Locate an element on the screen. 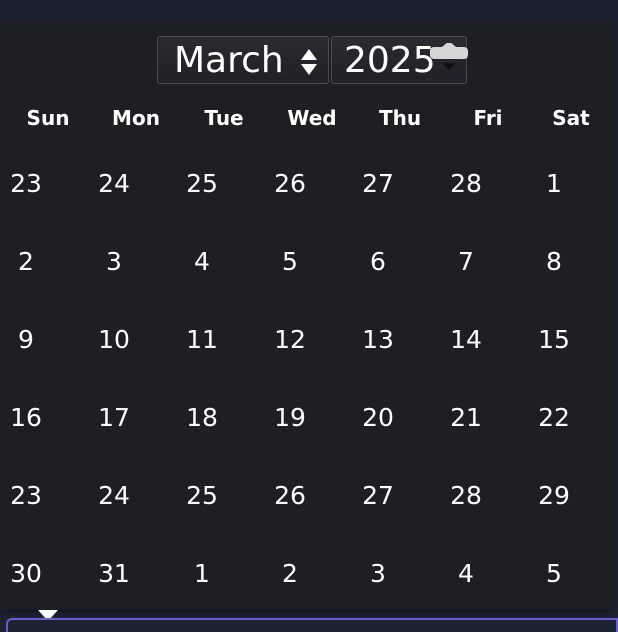  day-cell: 29 is located at coordinates (554, 496).